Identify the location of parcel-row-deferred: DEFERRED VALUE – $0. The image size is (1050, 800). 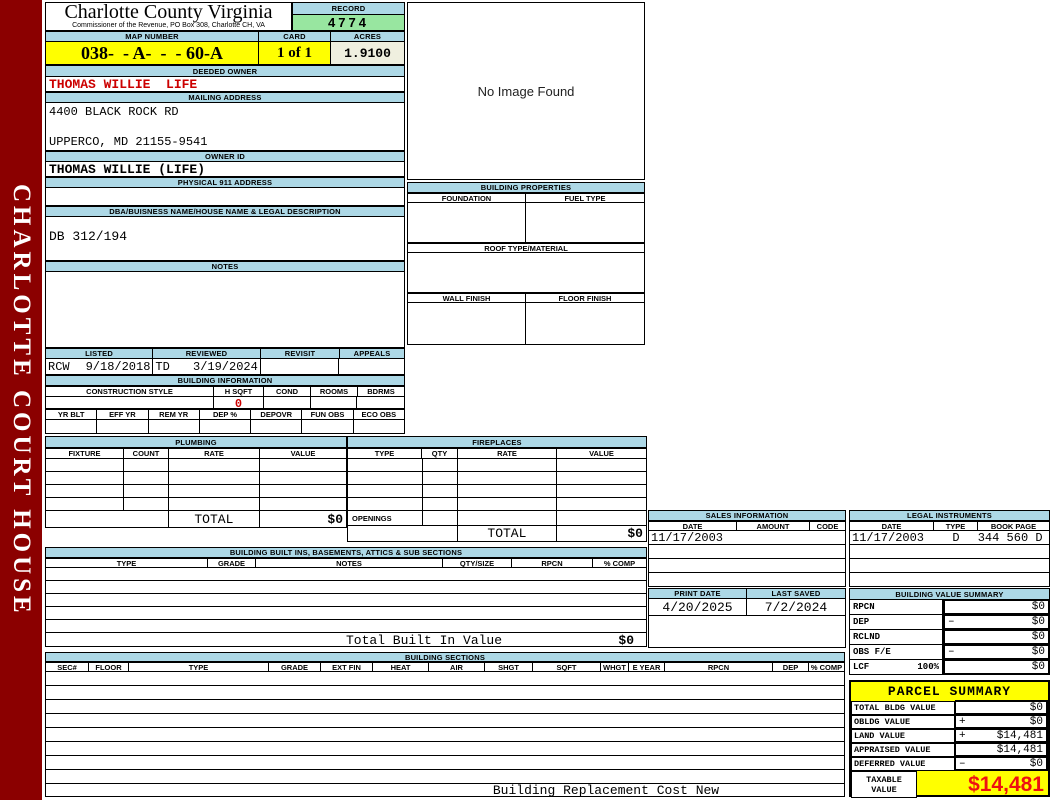
(949, 763).